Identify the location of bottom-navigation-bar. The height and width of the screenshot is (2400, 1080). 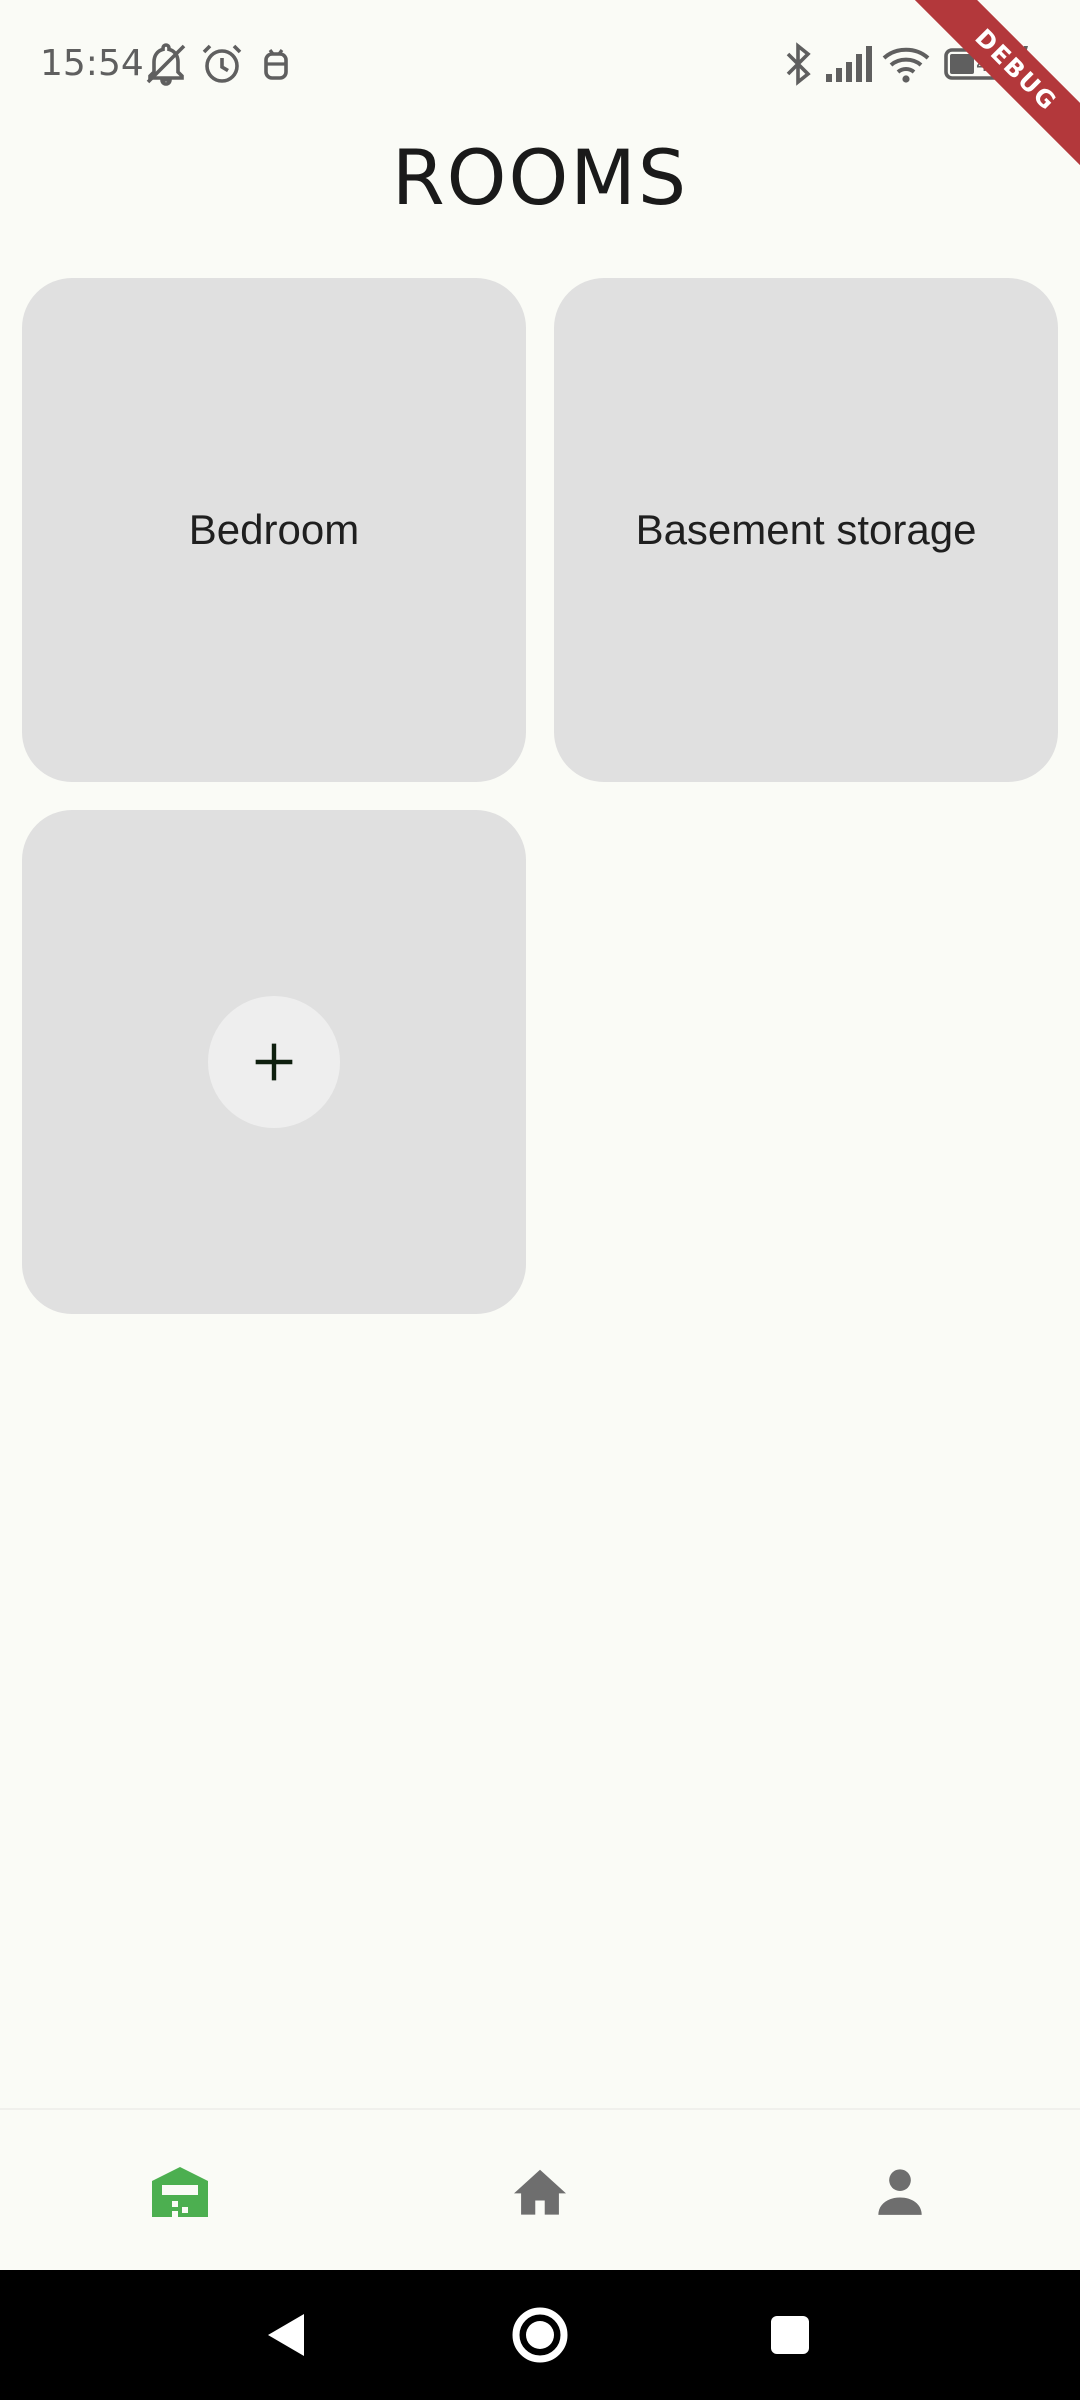
(540, 2190).